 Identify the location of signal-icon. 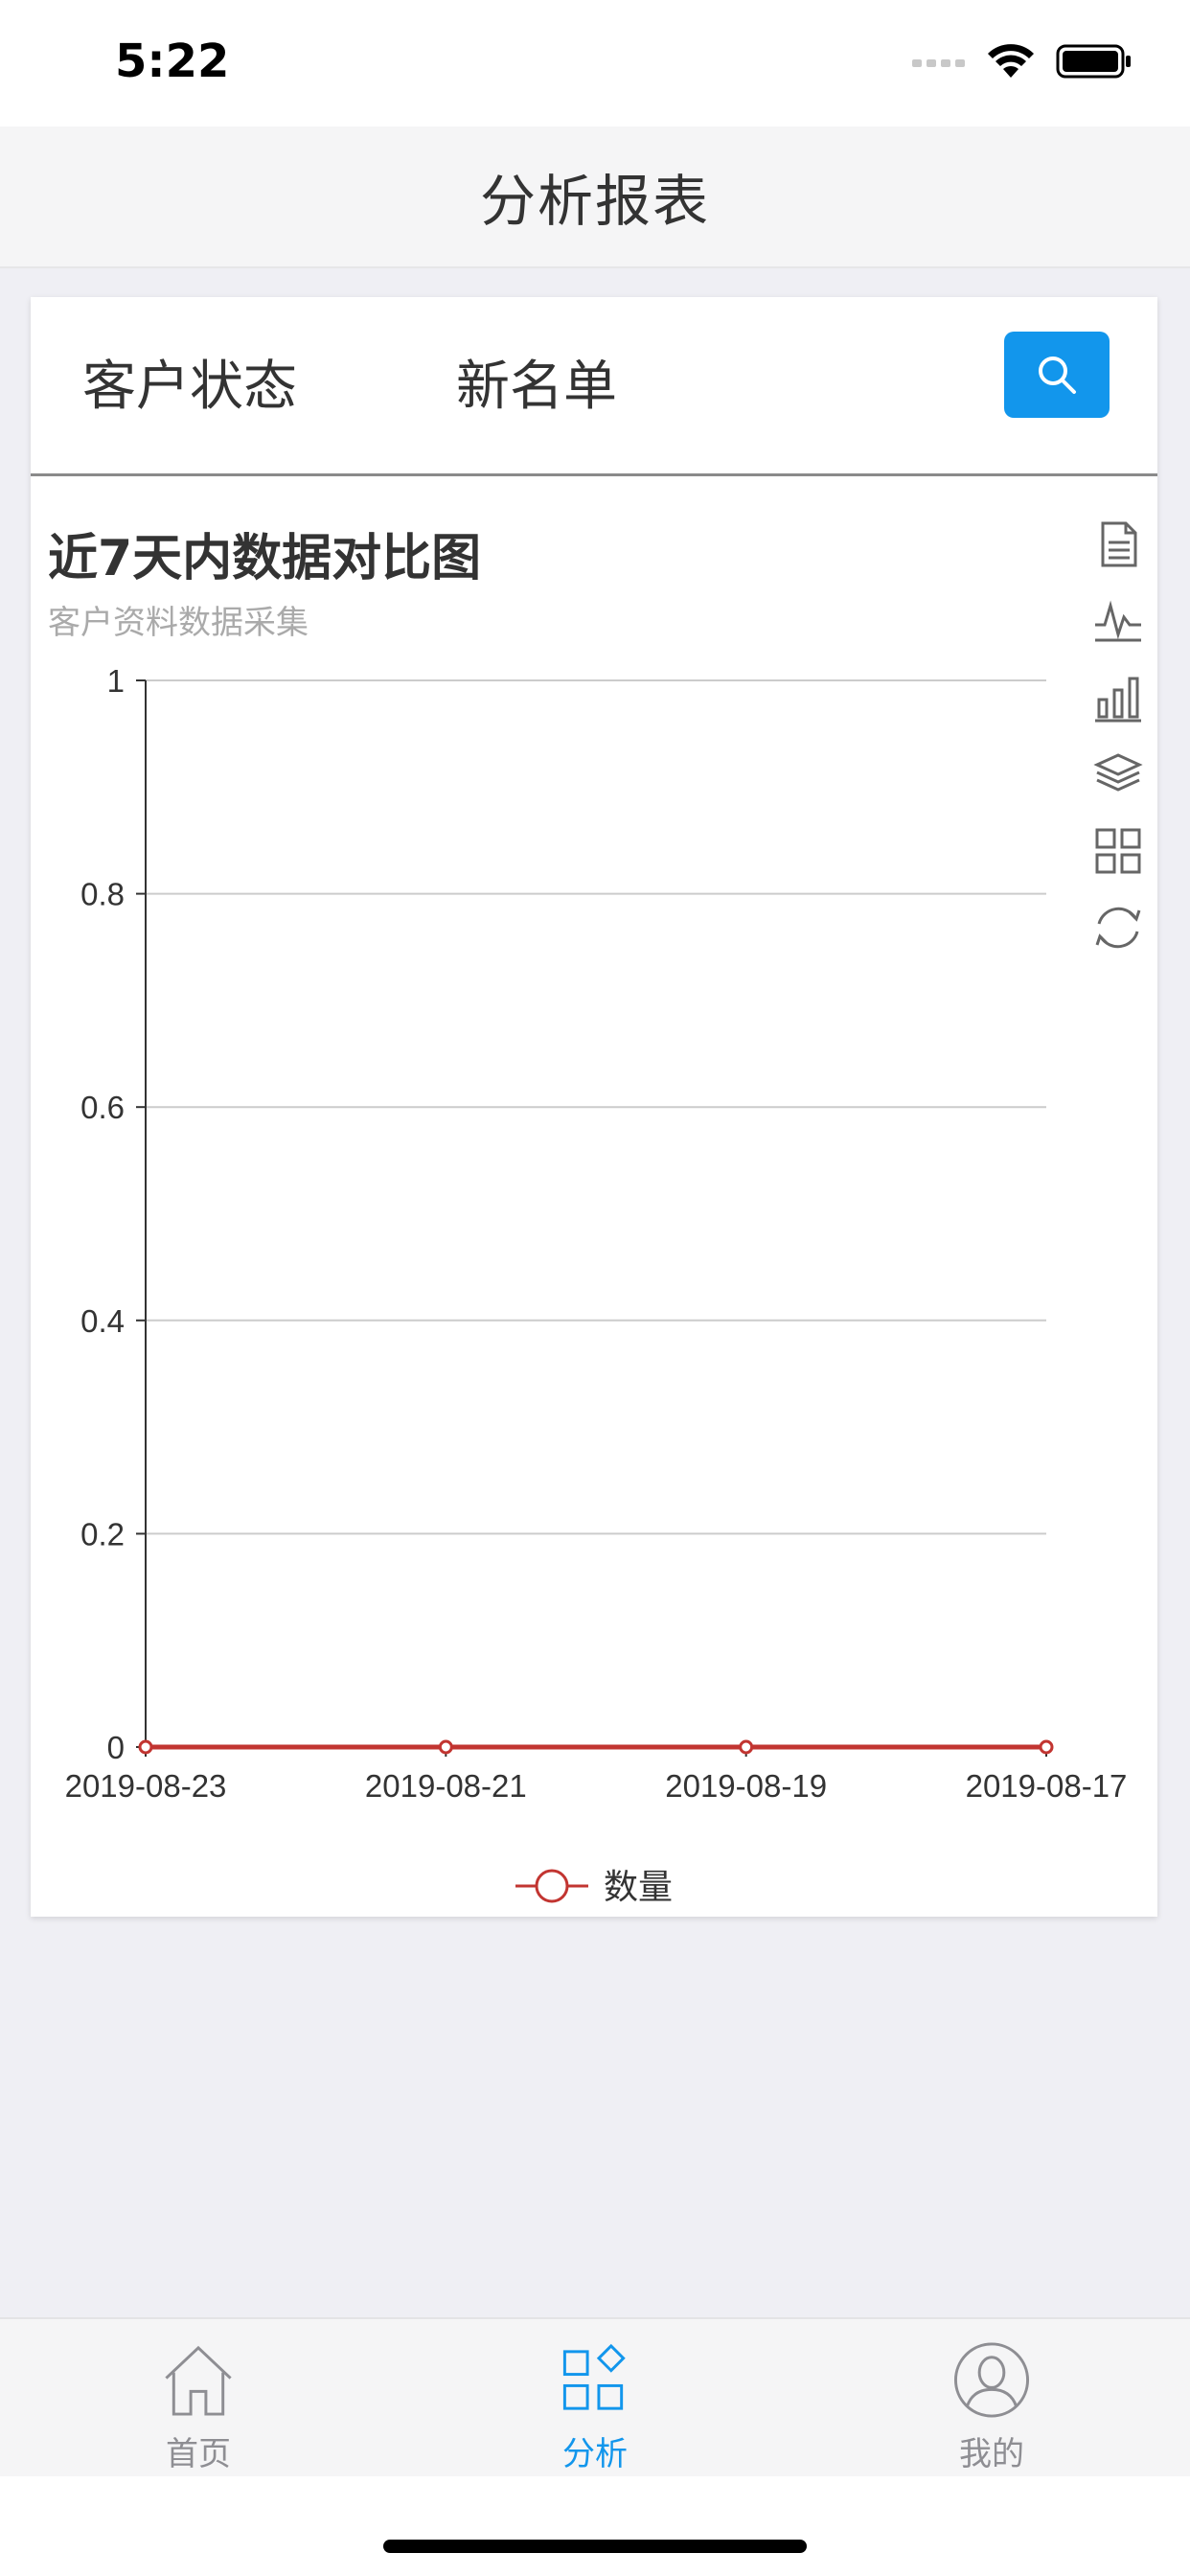
(938, 63).